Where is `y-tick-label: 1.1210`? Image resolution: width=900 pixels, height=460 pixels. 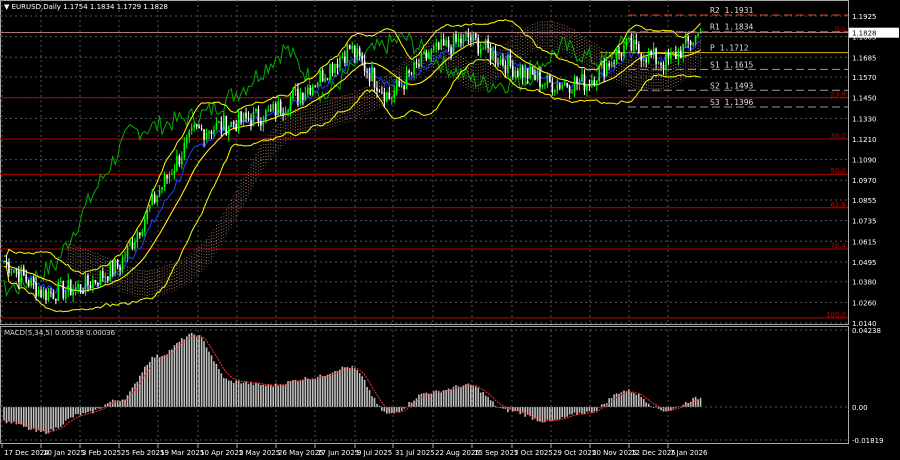 y-tick-label: 1.1210 is located at coordinates (864, 140).